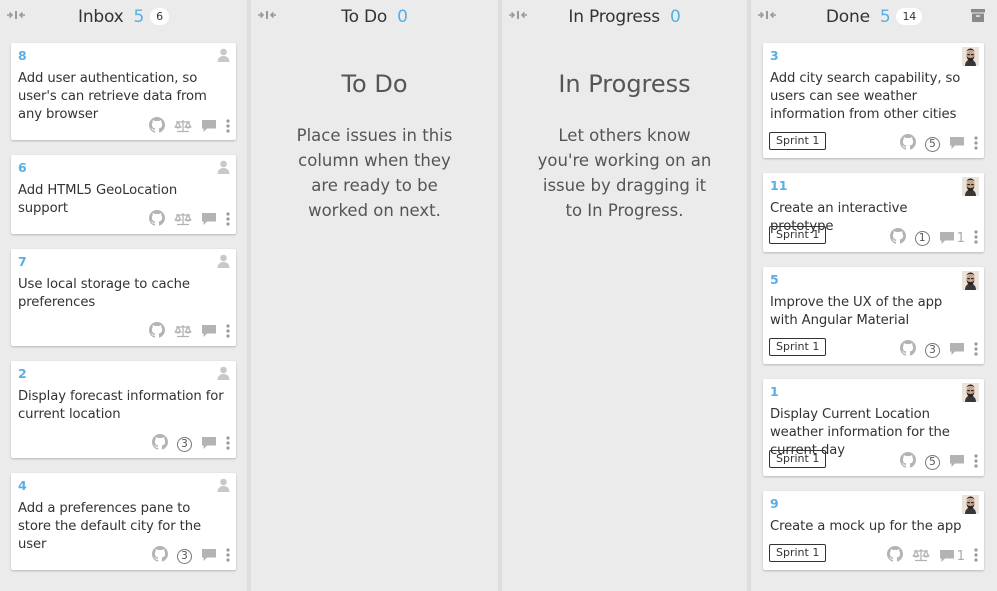 This screenshot has width=997, height=591. I want to click on issue-count: 5, so click(885, 17).